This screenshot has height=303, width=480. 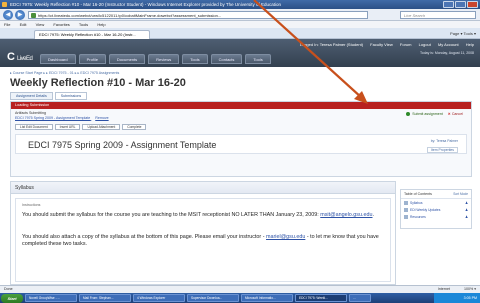 What do you see at coordinates (30, 113) in the screenshot?
I see `artifacts-label: Artifacts Submitting` at bounding box center [30, 113].